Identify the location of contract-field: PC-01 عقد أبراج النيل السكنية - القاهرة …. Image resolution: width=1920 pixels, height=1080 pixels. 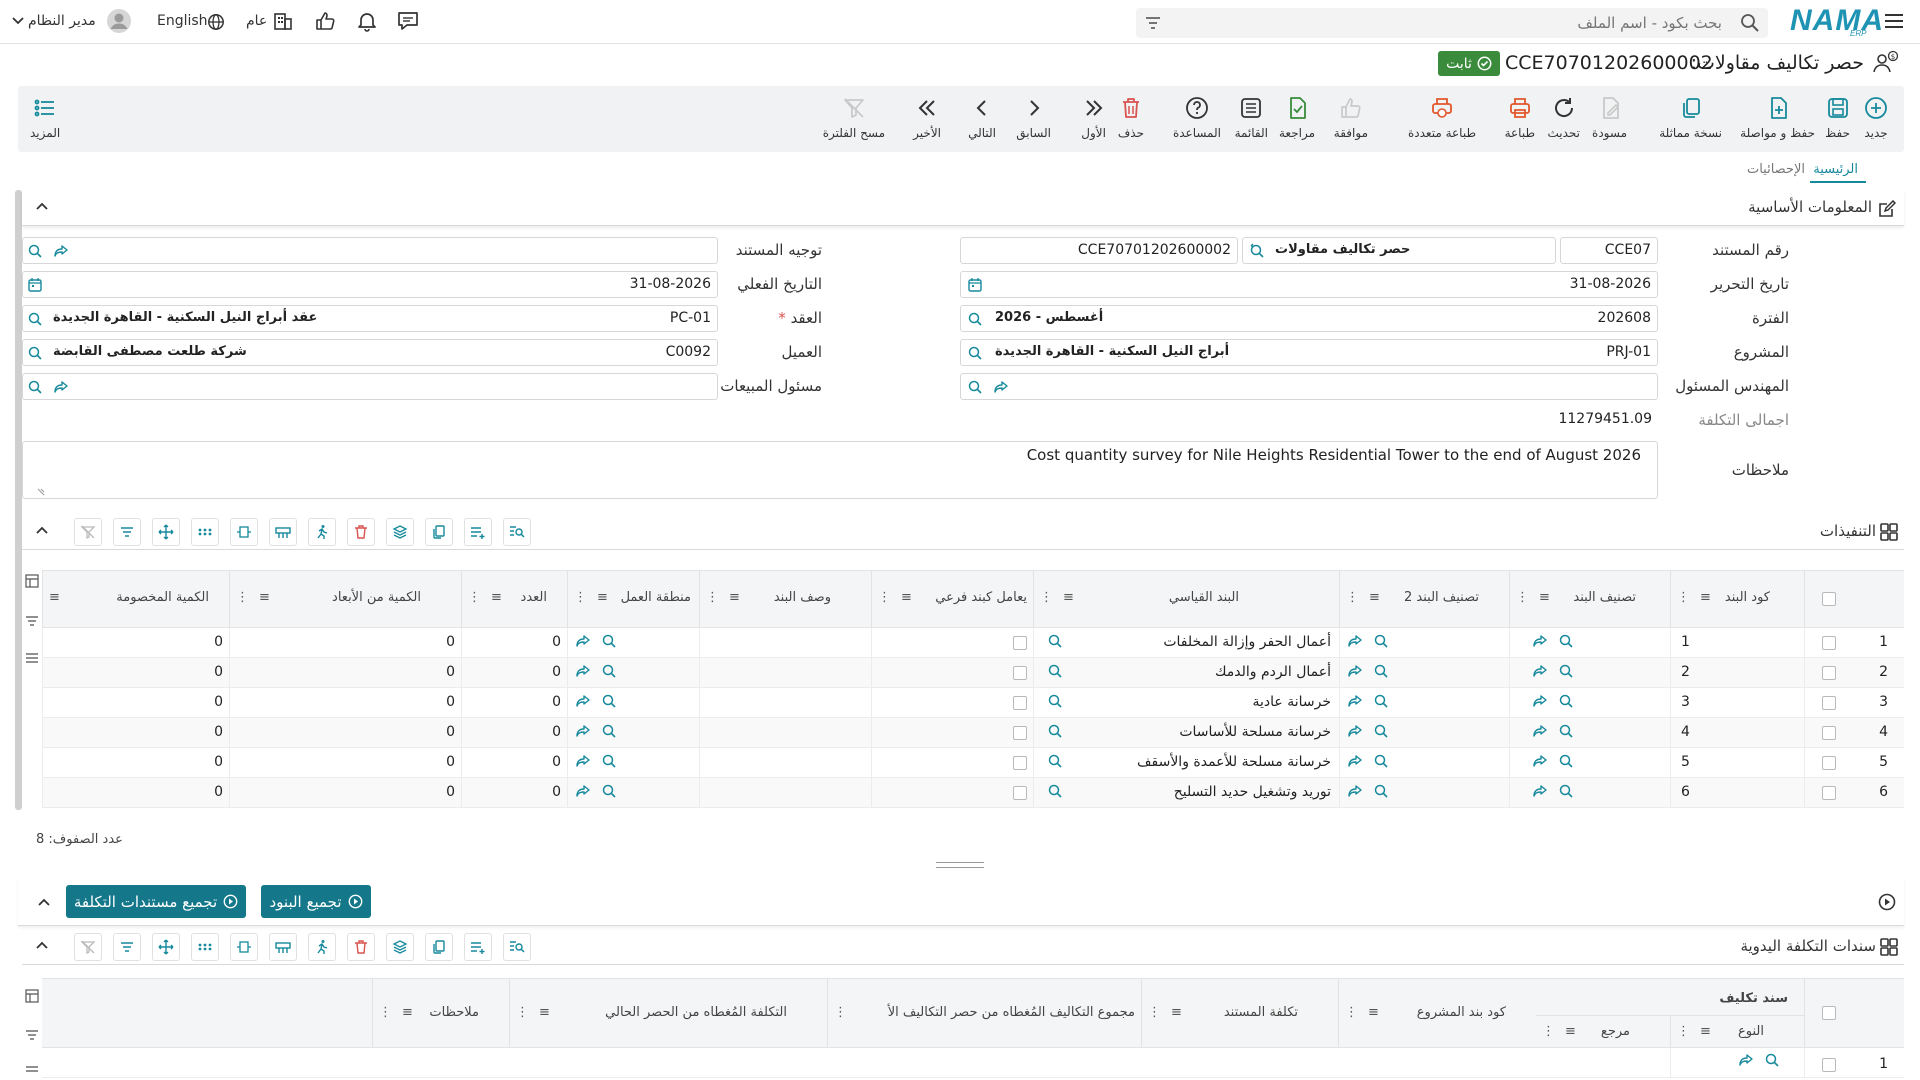
(370, 318).